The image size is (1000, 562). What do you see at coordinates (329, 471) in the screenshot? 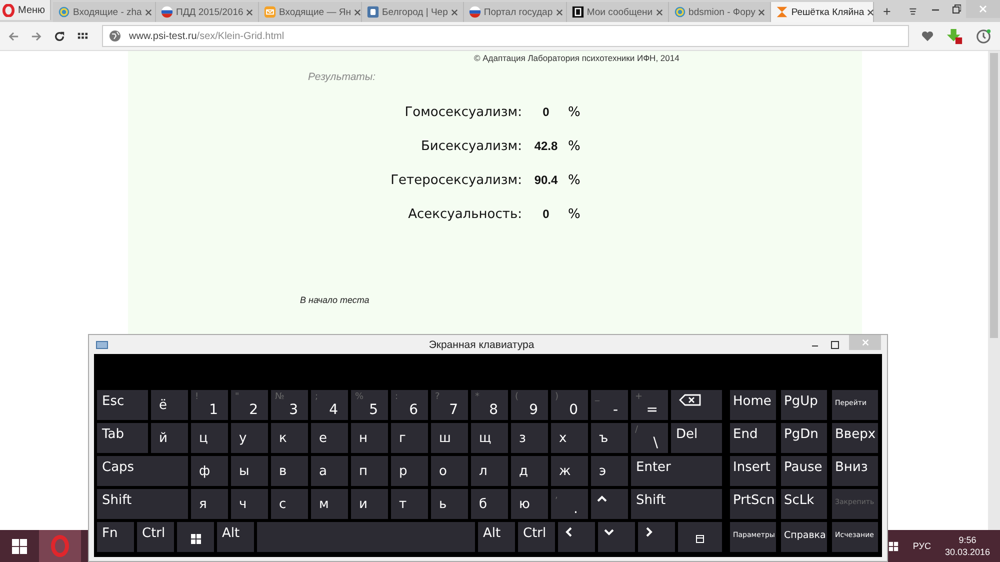
I see `key: а` at bounding box center [329, 471].